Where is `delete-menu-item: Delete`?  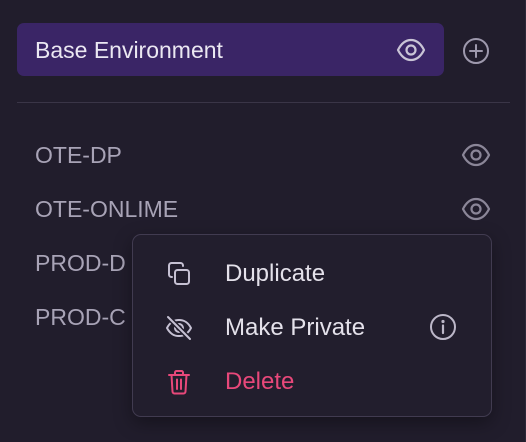 delete-menu-item: Delete is located at coordinates (312, 382).